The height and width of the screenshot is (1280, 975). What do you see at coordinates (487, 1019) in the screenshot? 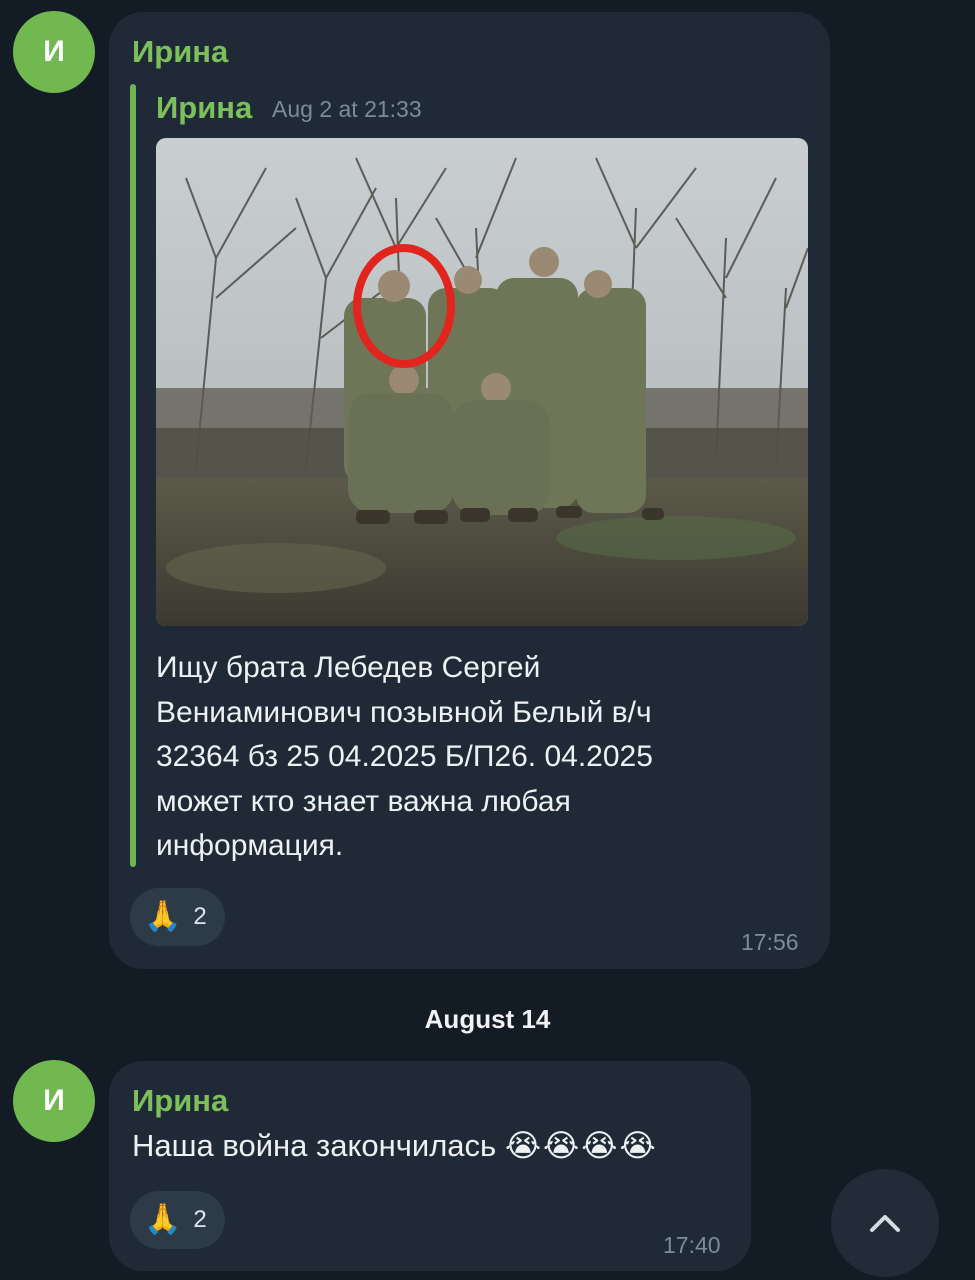
I see `date-separator: August 14` at bounding box center [487, 1019].